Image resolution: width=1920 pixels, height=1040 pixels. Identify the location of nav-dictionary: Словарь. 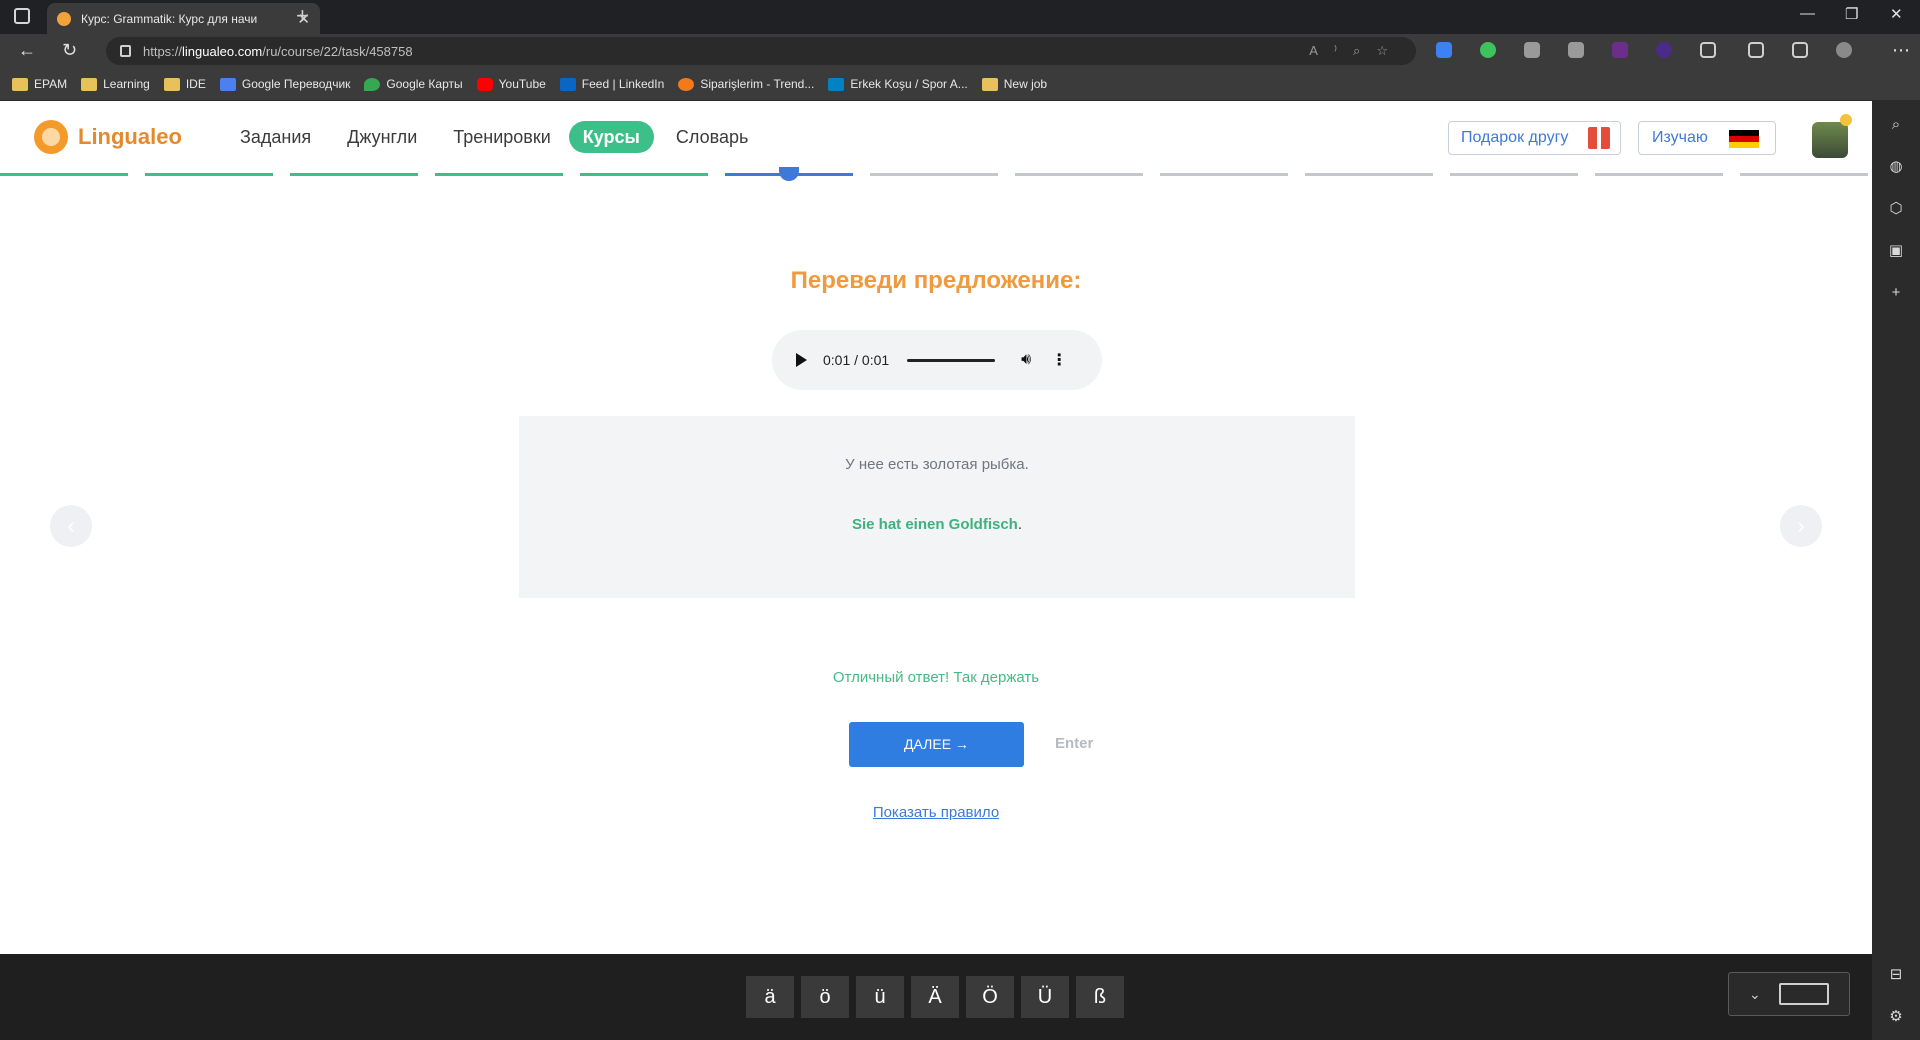
(712, 137).